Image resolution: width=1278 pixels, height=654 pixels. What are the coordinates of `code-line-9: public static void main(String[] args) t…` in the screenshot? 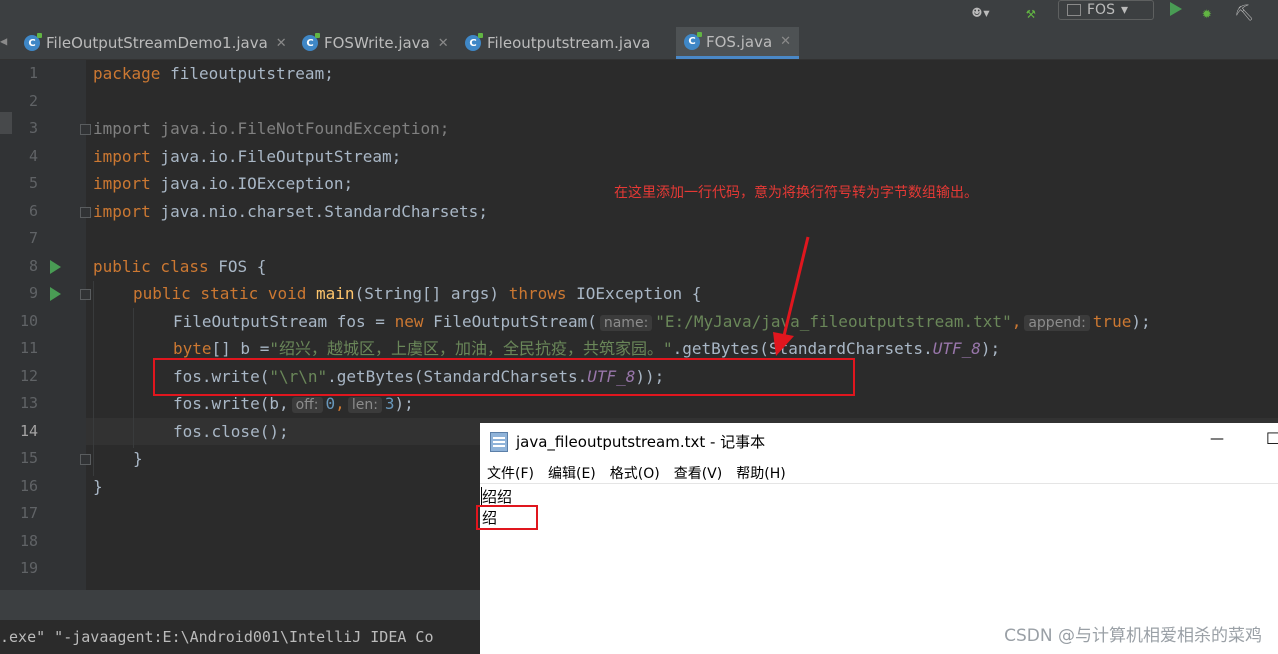 It's located at (417, 293).